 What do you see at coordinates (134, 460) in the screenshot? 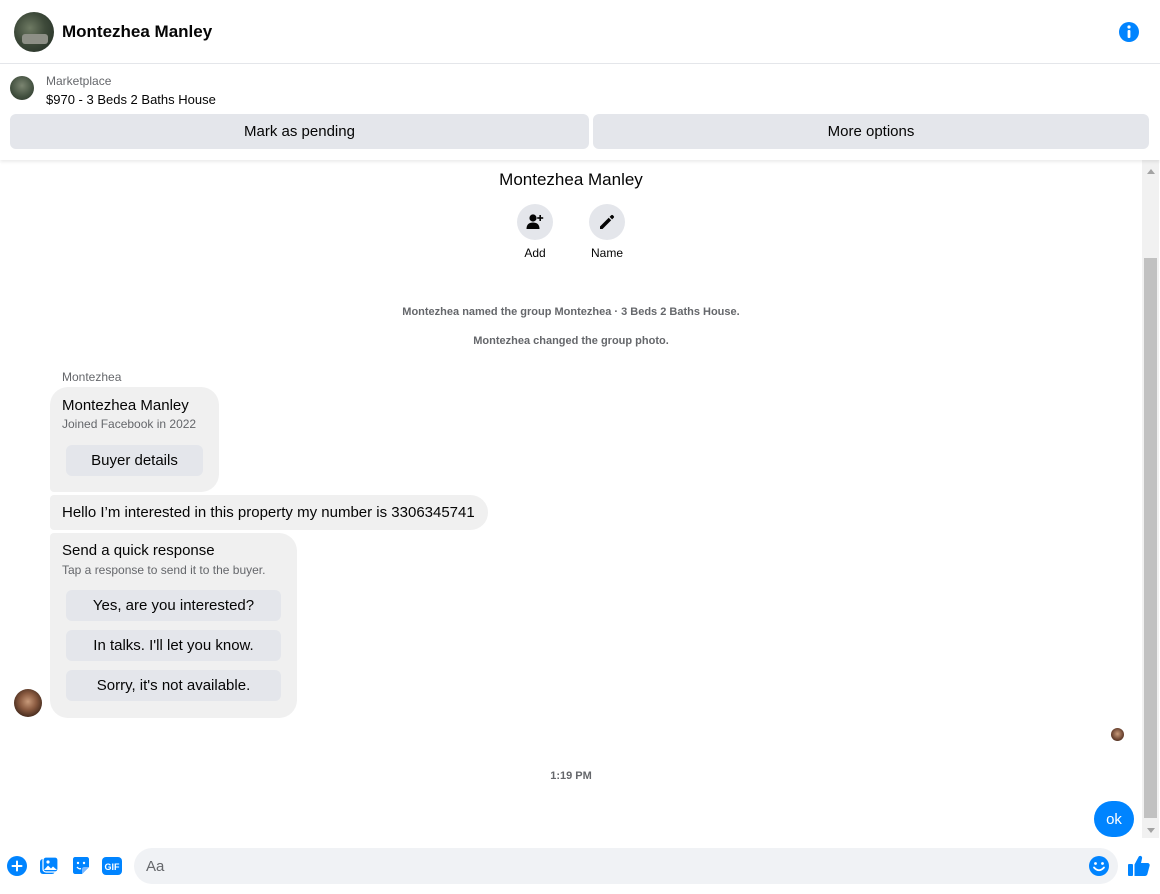
I see `buyer-details-button: Buyer details` at bounding box center [134, 460].